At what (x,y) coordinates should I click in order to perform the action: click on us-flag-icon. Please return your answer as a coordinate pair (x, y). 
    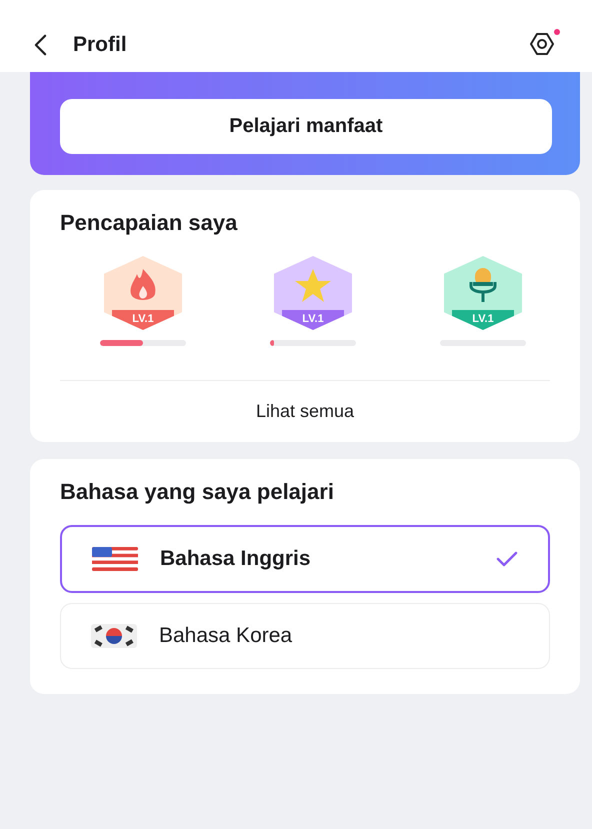
    Looking at the image, I should click on (115, 559).